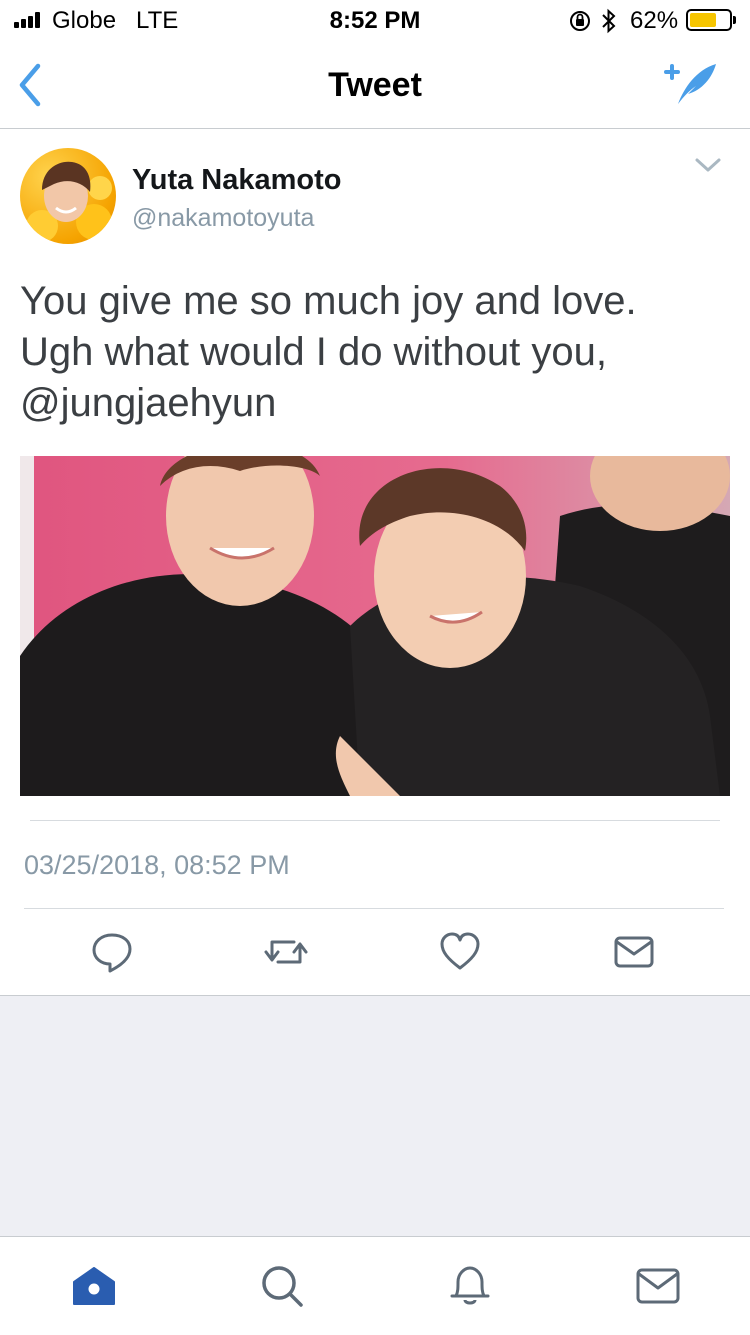  I want to click on author-handle: @nakamotoyuta, so click(223, 218).